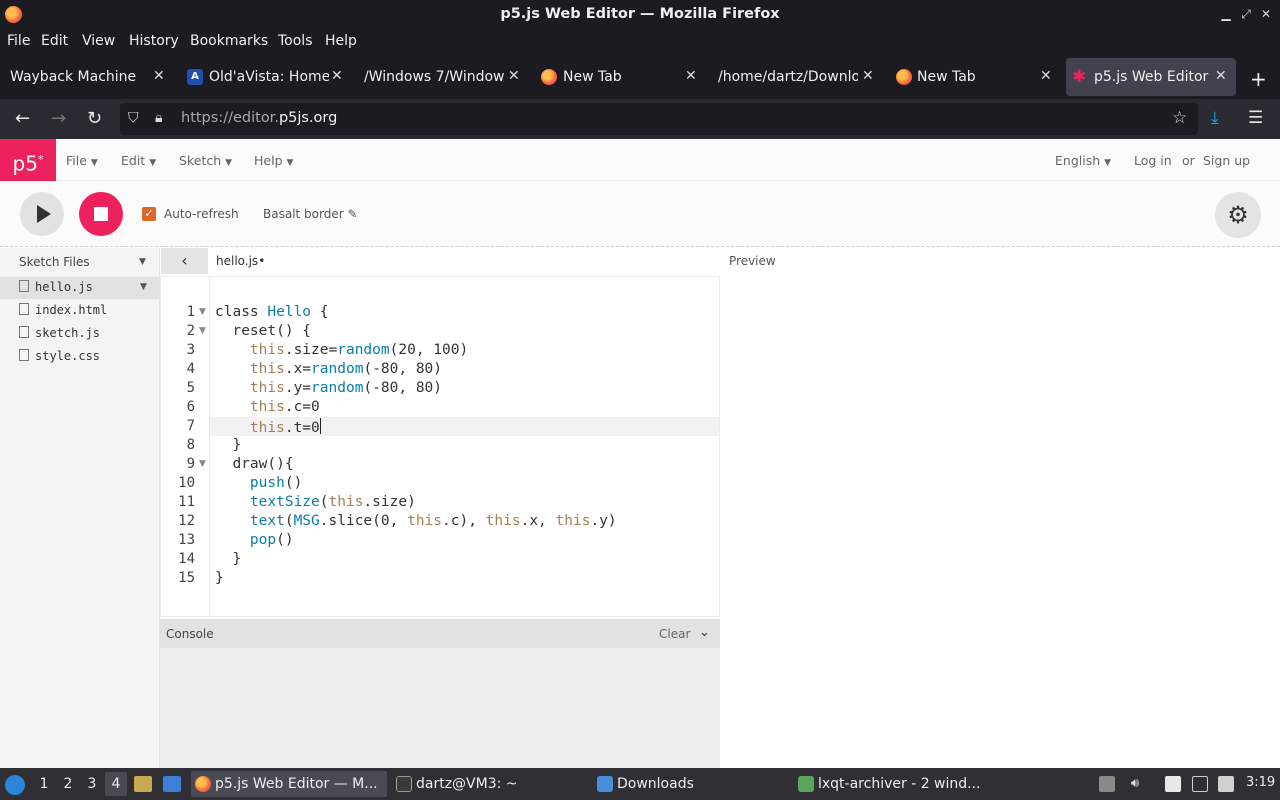 This screenshot has height=800, width=1280. Describe the element at coordinates (149, 214) in the screenshot. I see `auto-refresh-checkbox: ✓` at that location.